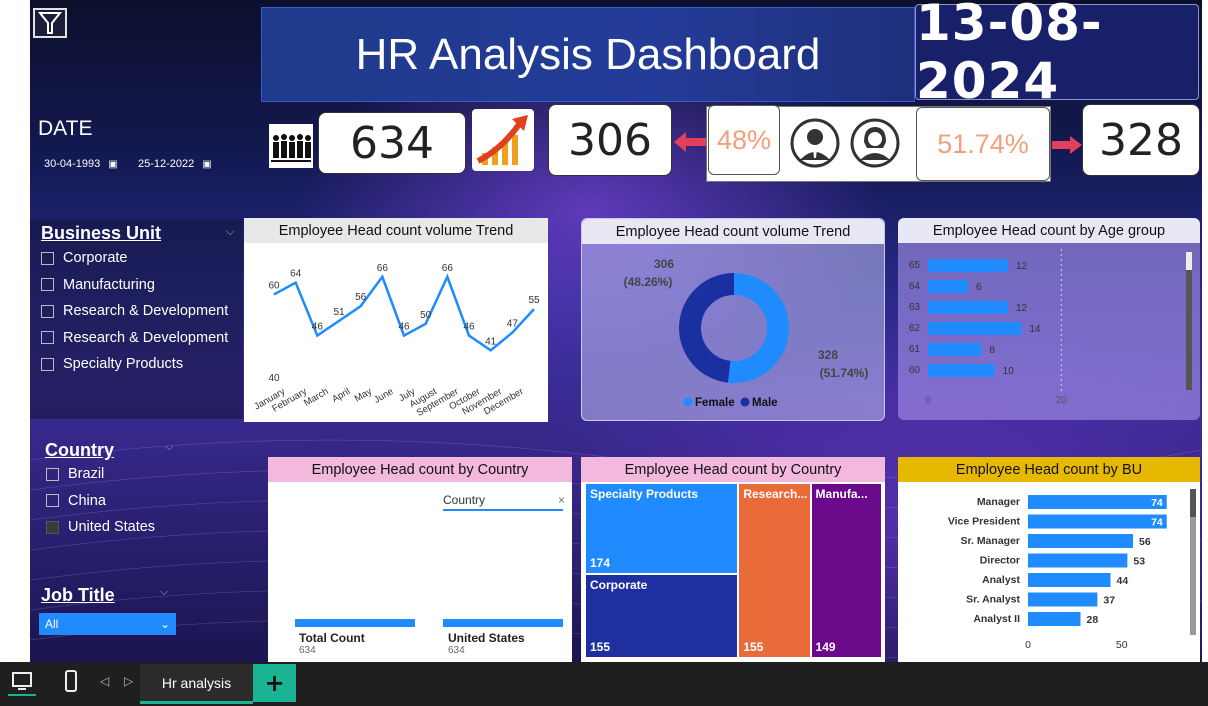 This screenshot has height=706, width=1208. I want to click on bu-bar-label: 74, so click(1157, 503).